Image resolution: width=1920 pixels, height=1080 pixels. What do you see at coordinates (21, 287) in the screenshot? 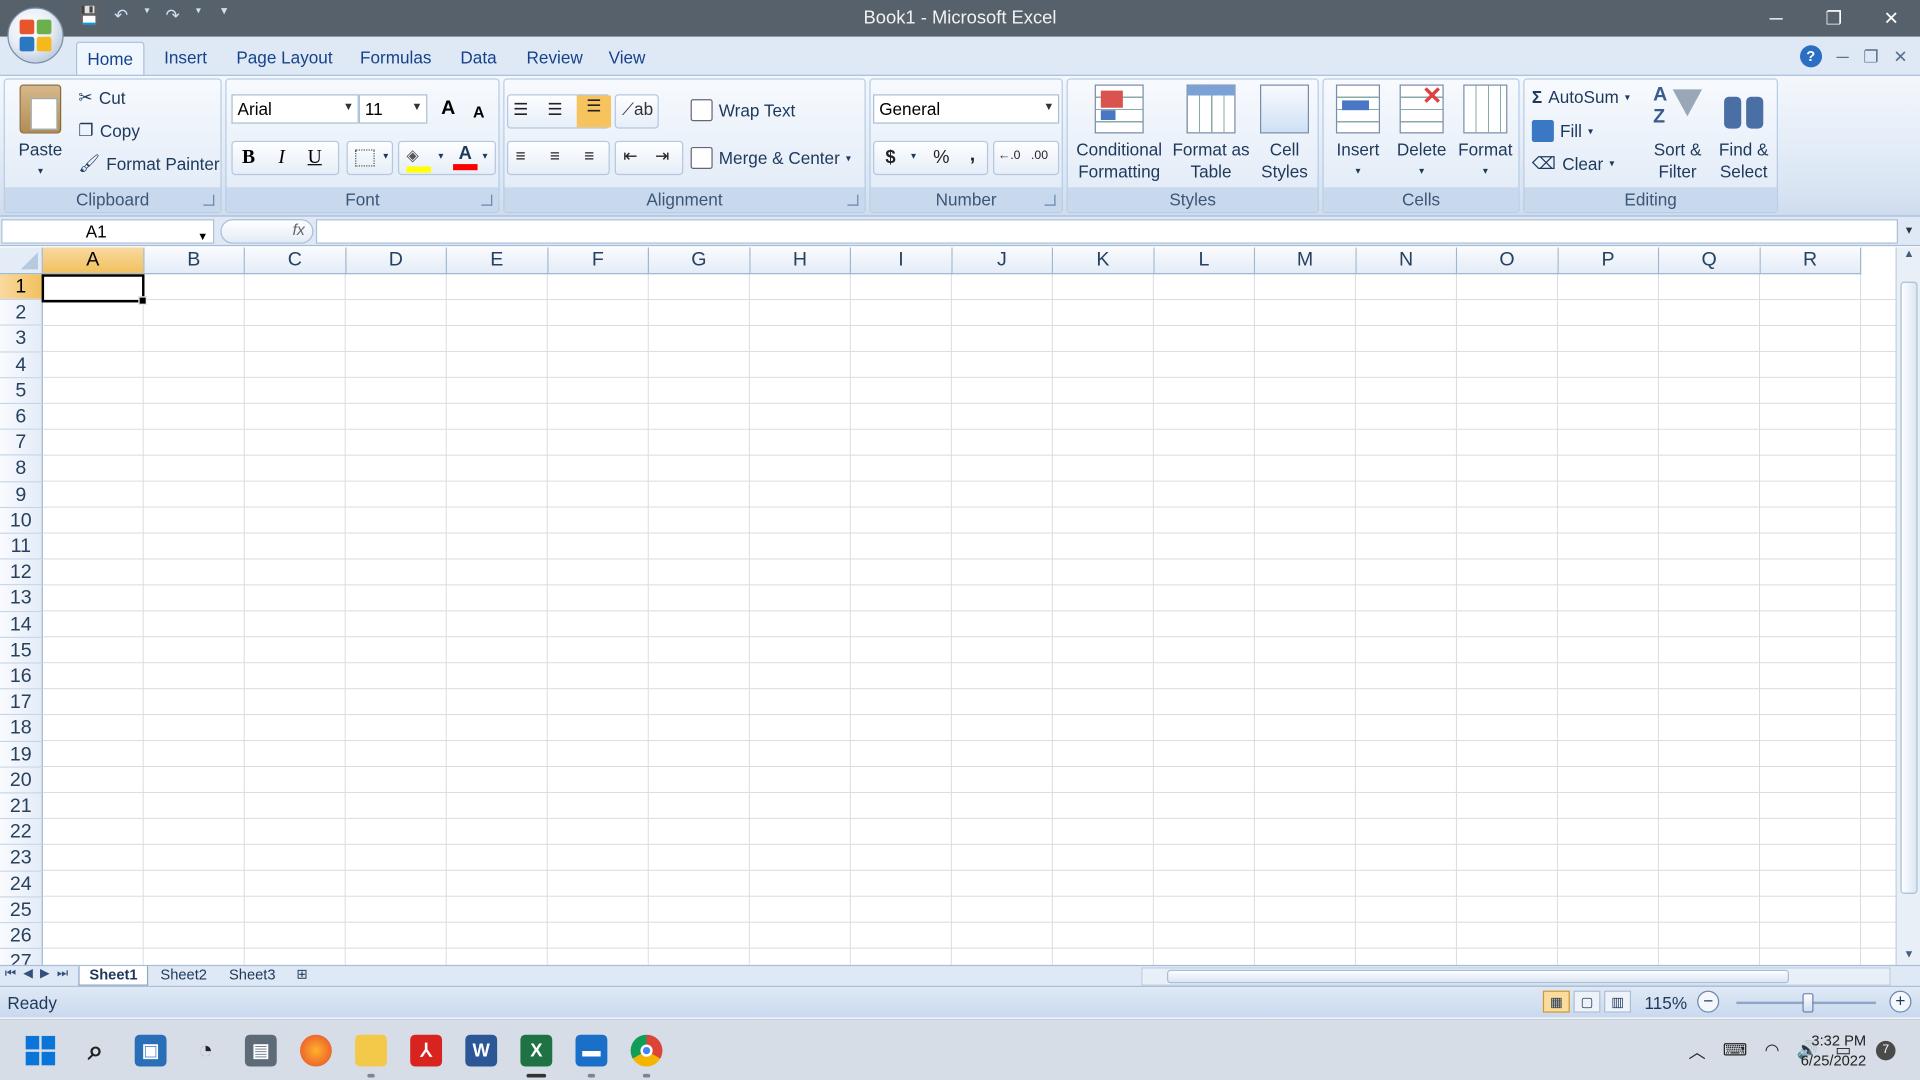
I see `row-header-1: 1` at bounding box center [21, 287].